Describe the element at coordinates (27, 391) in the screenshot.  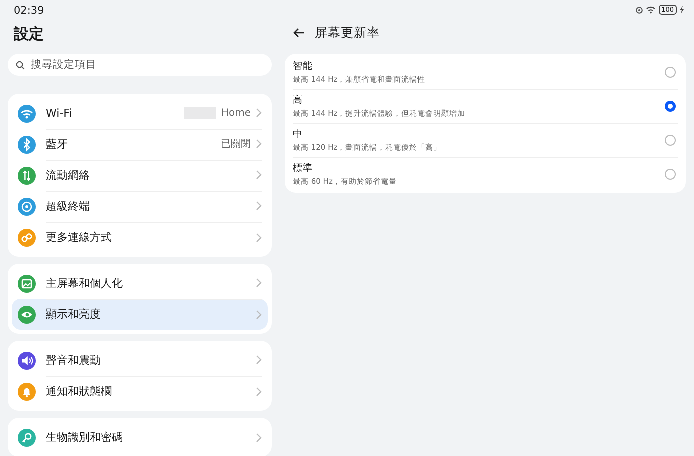
I see `bell-icon` at that location.